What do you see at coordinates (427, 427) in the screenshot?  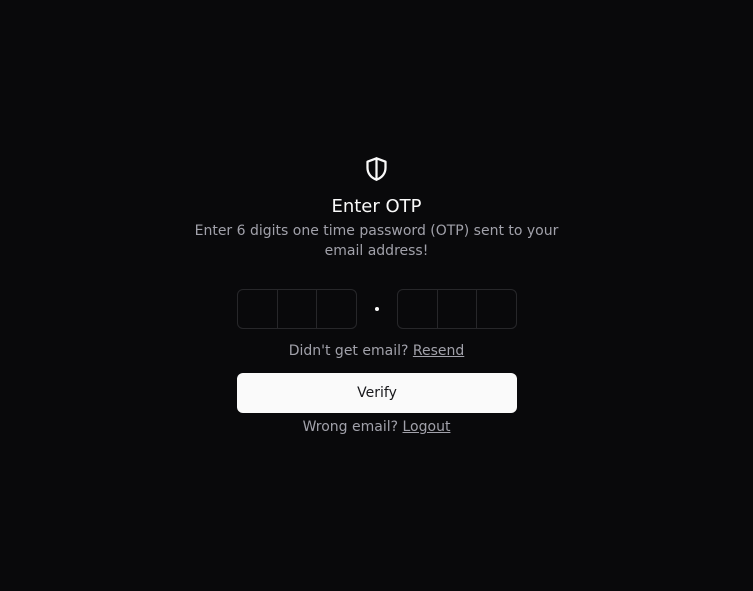 I see `logout-link: Logout` at bounding box center [427, 427].